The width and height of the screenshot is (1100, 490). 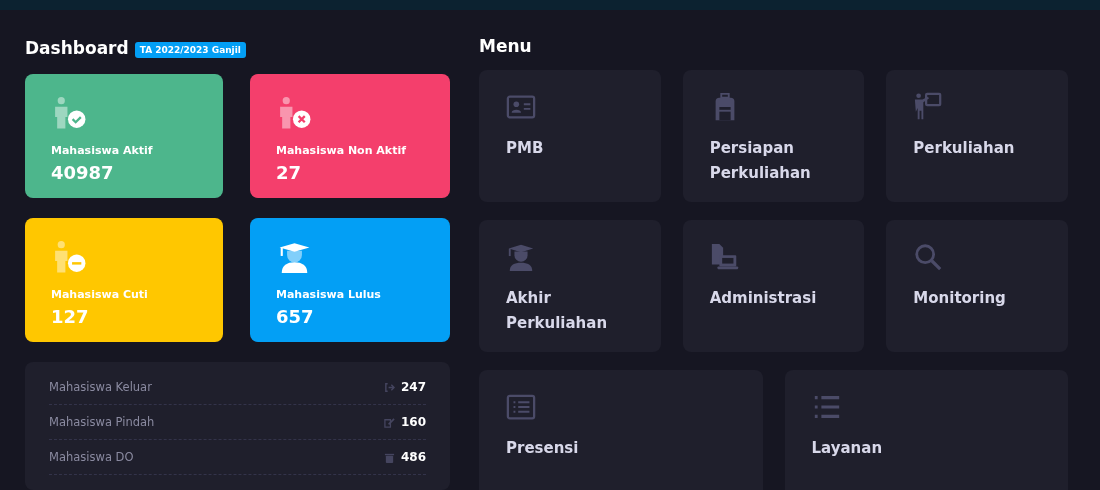 What do you see at coordinates (959, 298) in the screenshot?
I see `menu-label: Monitoring` at bounding box center [959, 298].